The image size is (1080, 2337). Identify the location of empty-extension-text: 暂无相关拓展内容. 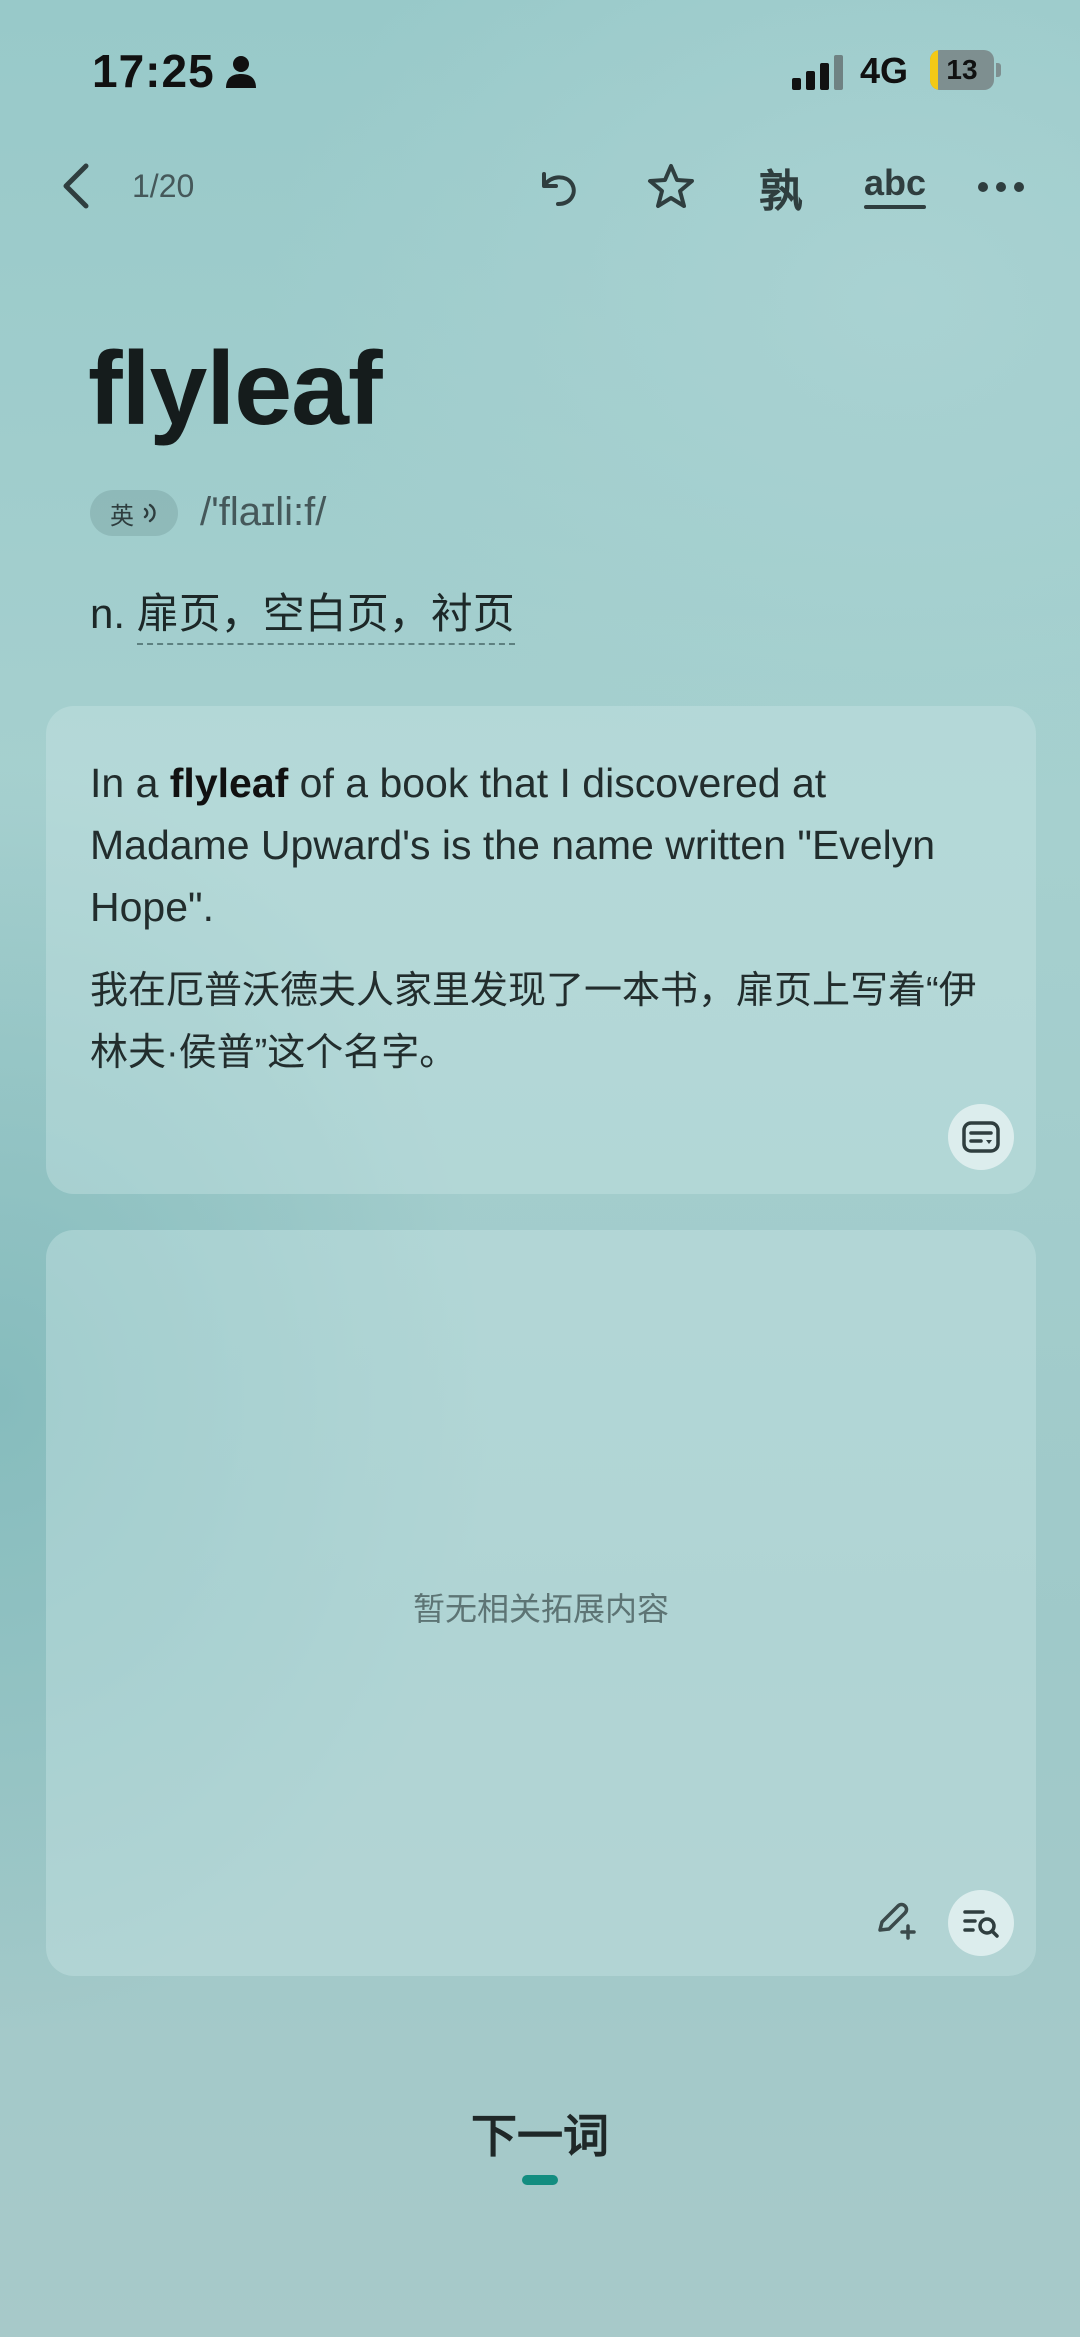
(540, 1609).